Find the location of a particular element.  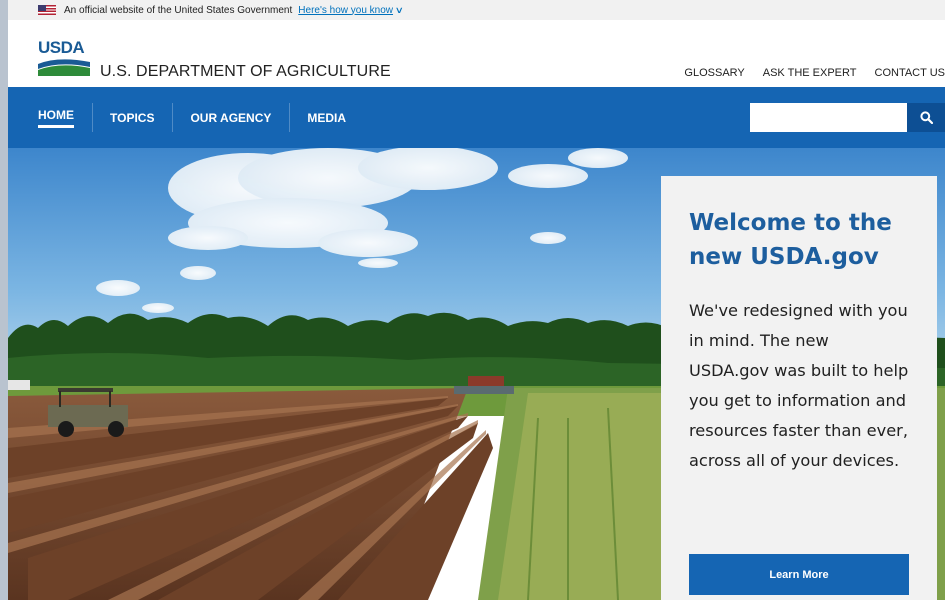

nav-home-label: HOME is located at coordinates (56, 118).